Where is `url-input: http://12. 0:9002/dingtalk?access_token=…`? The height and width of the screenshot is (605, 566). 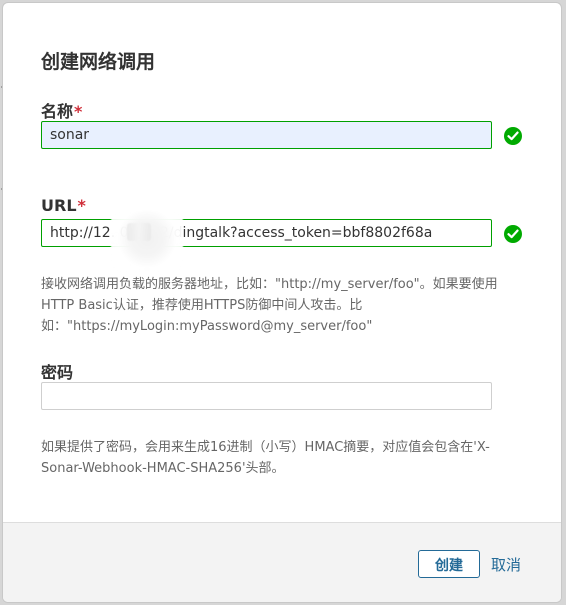 url-input: http://12. 0:9002/dingtalk?access_token=… is located at coordinates (266, 233).